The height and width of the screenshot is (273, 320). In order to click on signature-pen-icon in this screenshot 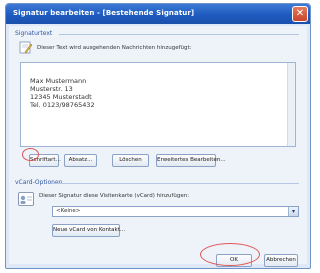, I will do `click(26, 47)`.